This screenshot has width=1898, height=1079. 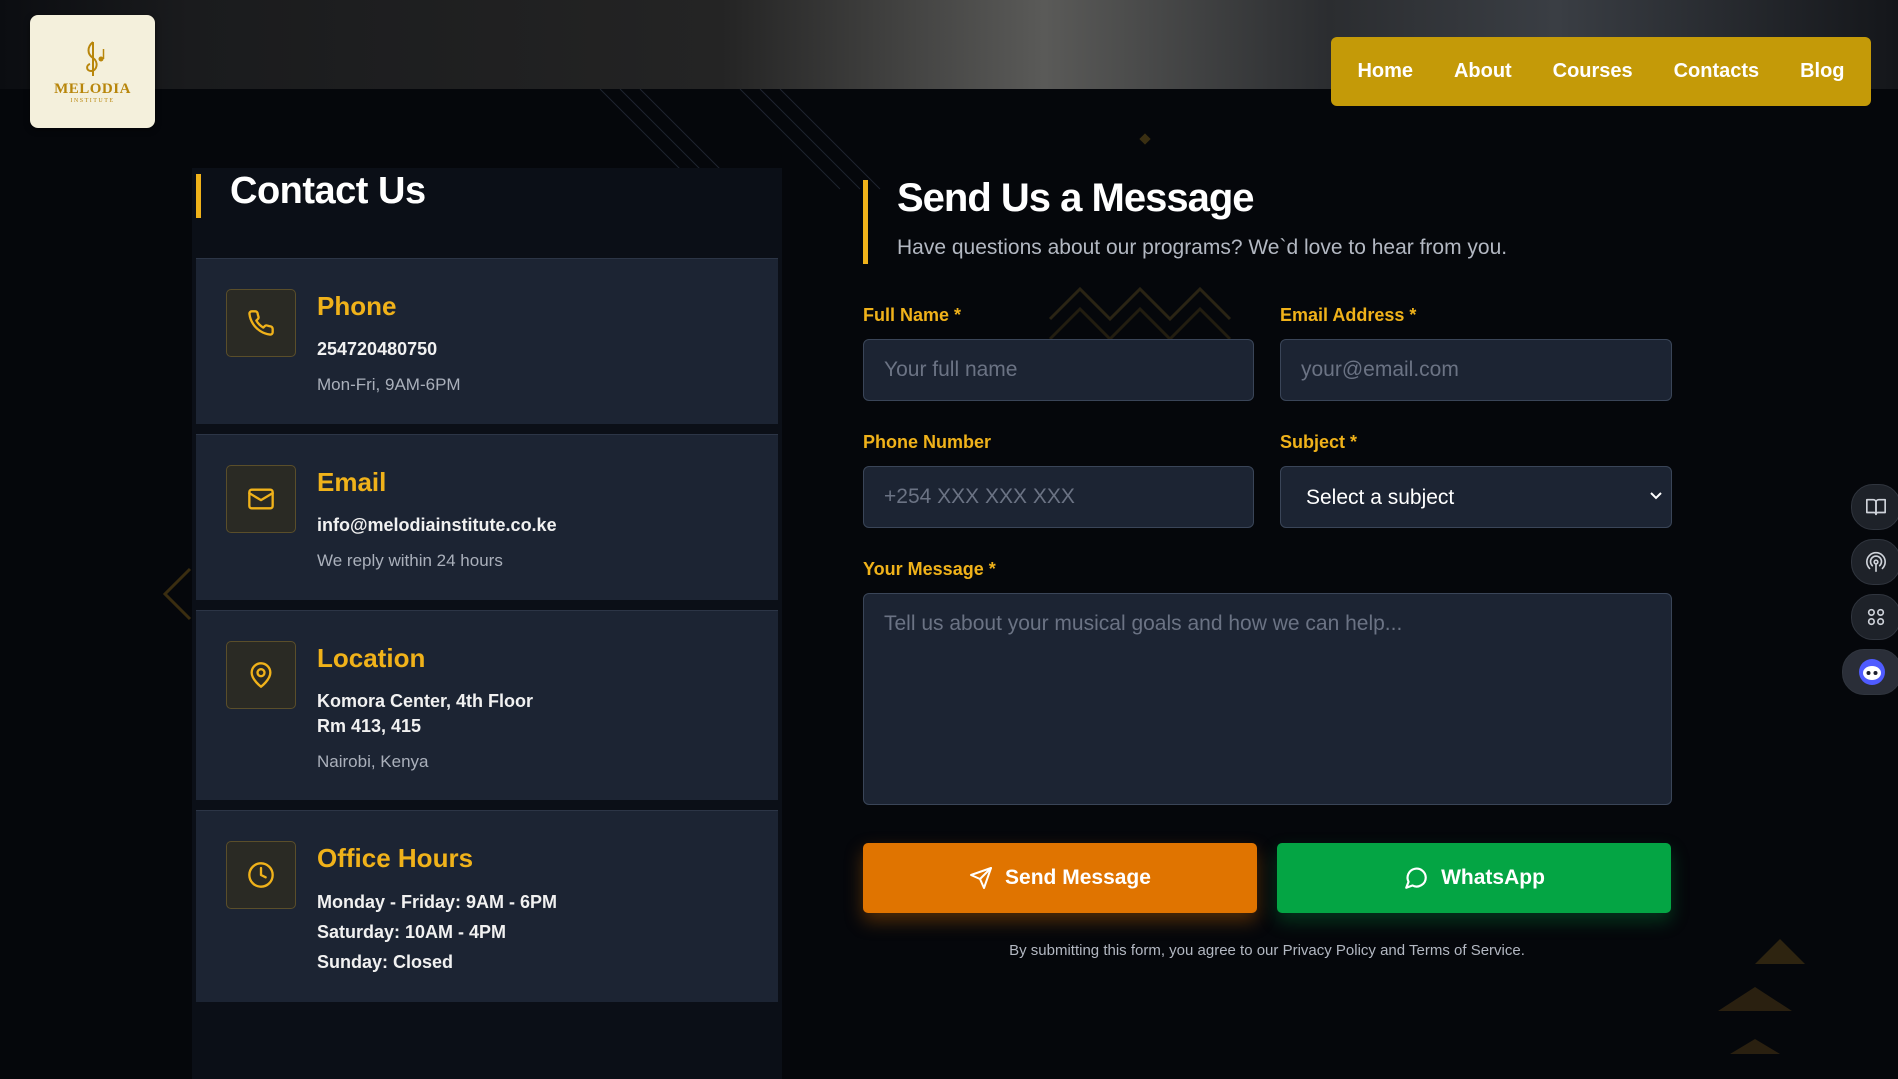 What do you see at coordinates (373, 761) in the screenshot?
I see `location-city: Nairobi, Kenya` at bounding box center [373, 761].